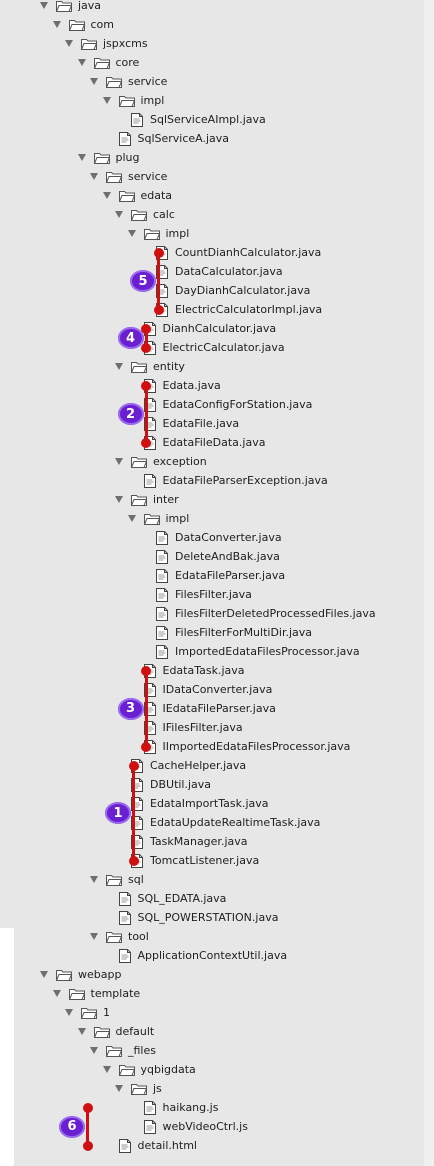 The width and height of the screenshot is (434, 1166). I want to click on tree-file-row: DBUtil.java, so click(171, 784).